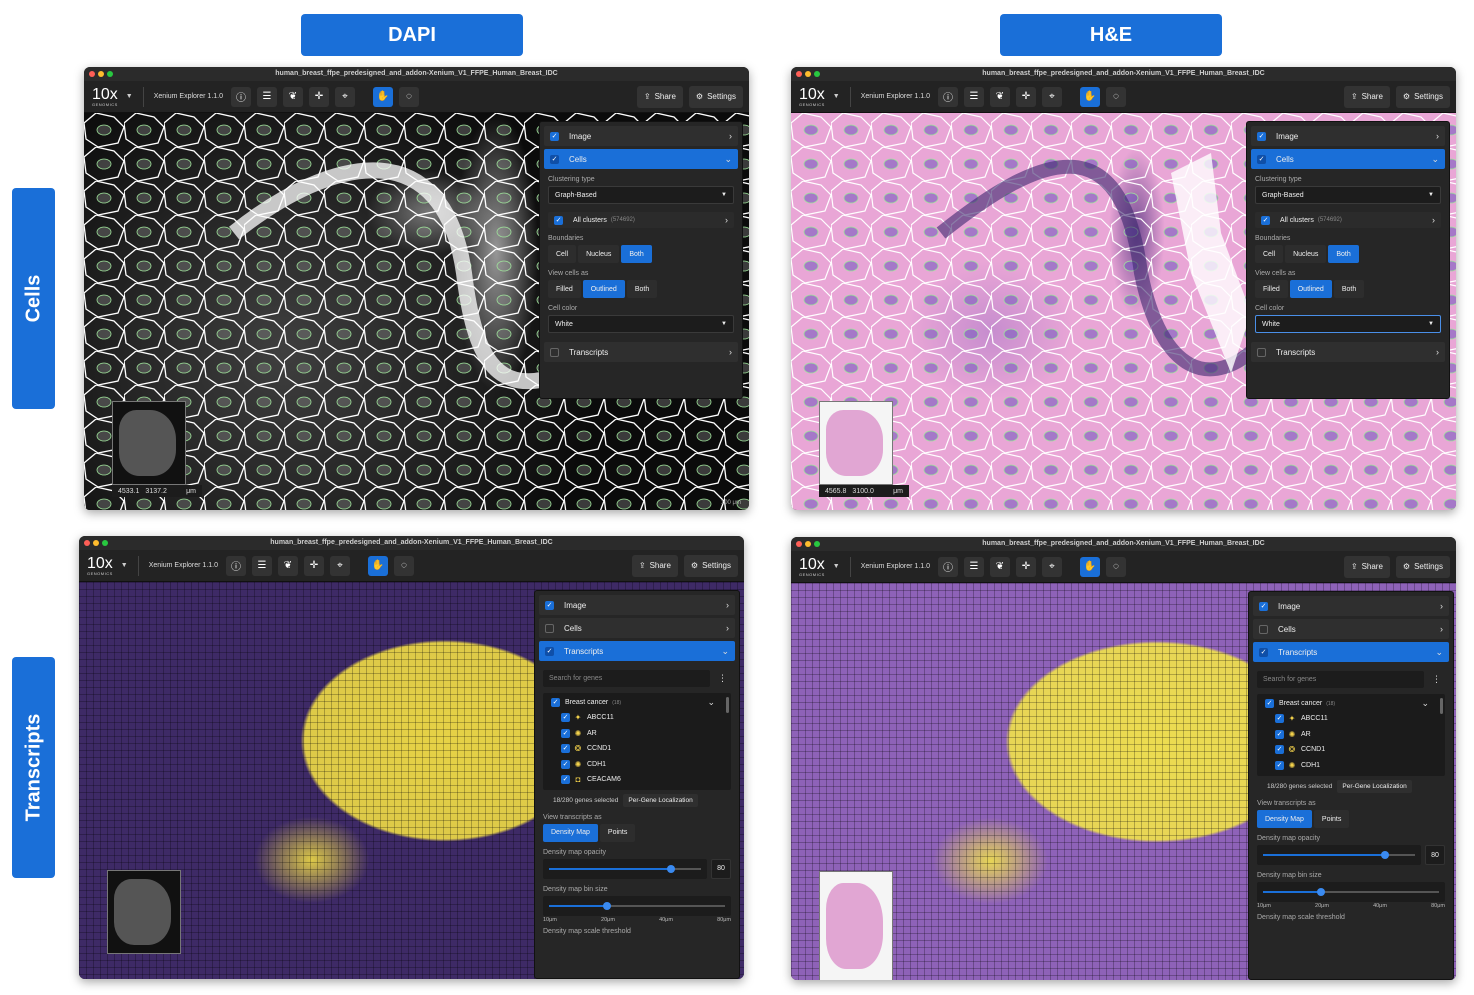 This screenshot has width=1474, height=995. Describe the element at coordinates (1269, 254) in the screenshot. I see `boundaries-cell-option: Cell` at that location.